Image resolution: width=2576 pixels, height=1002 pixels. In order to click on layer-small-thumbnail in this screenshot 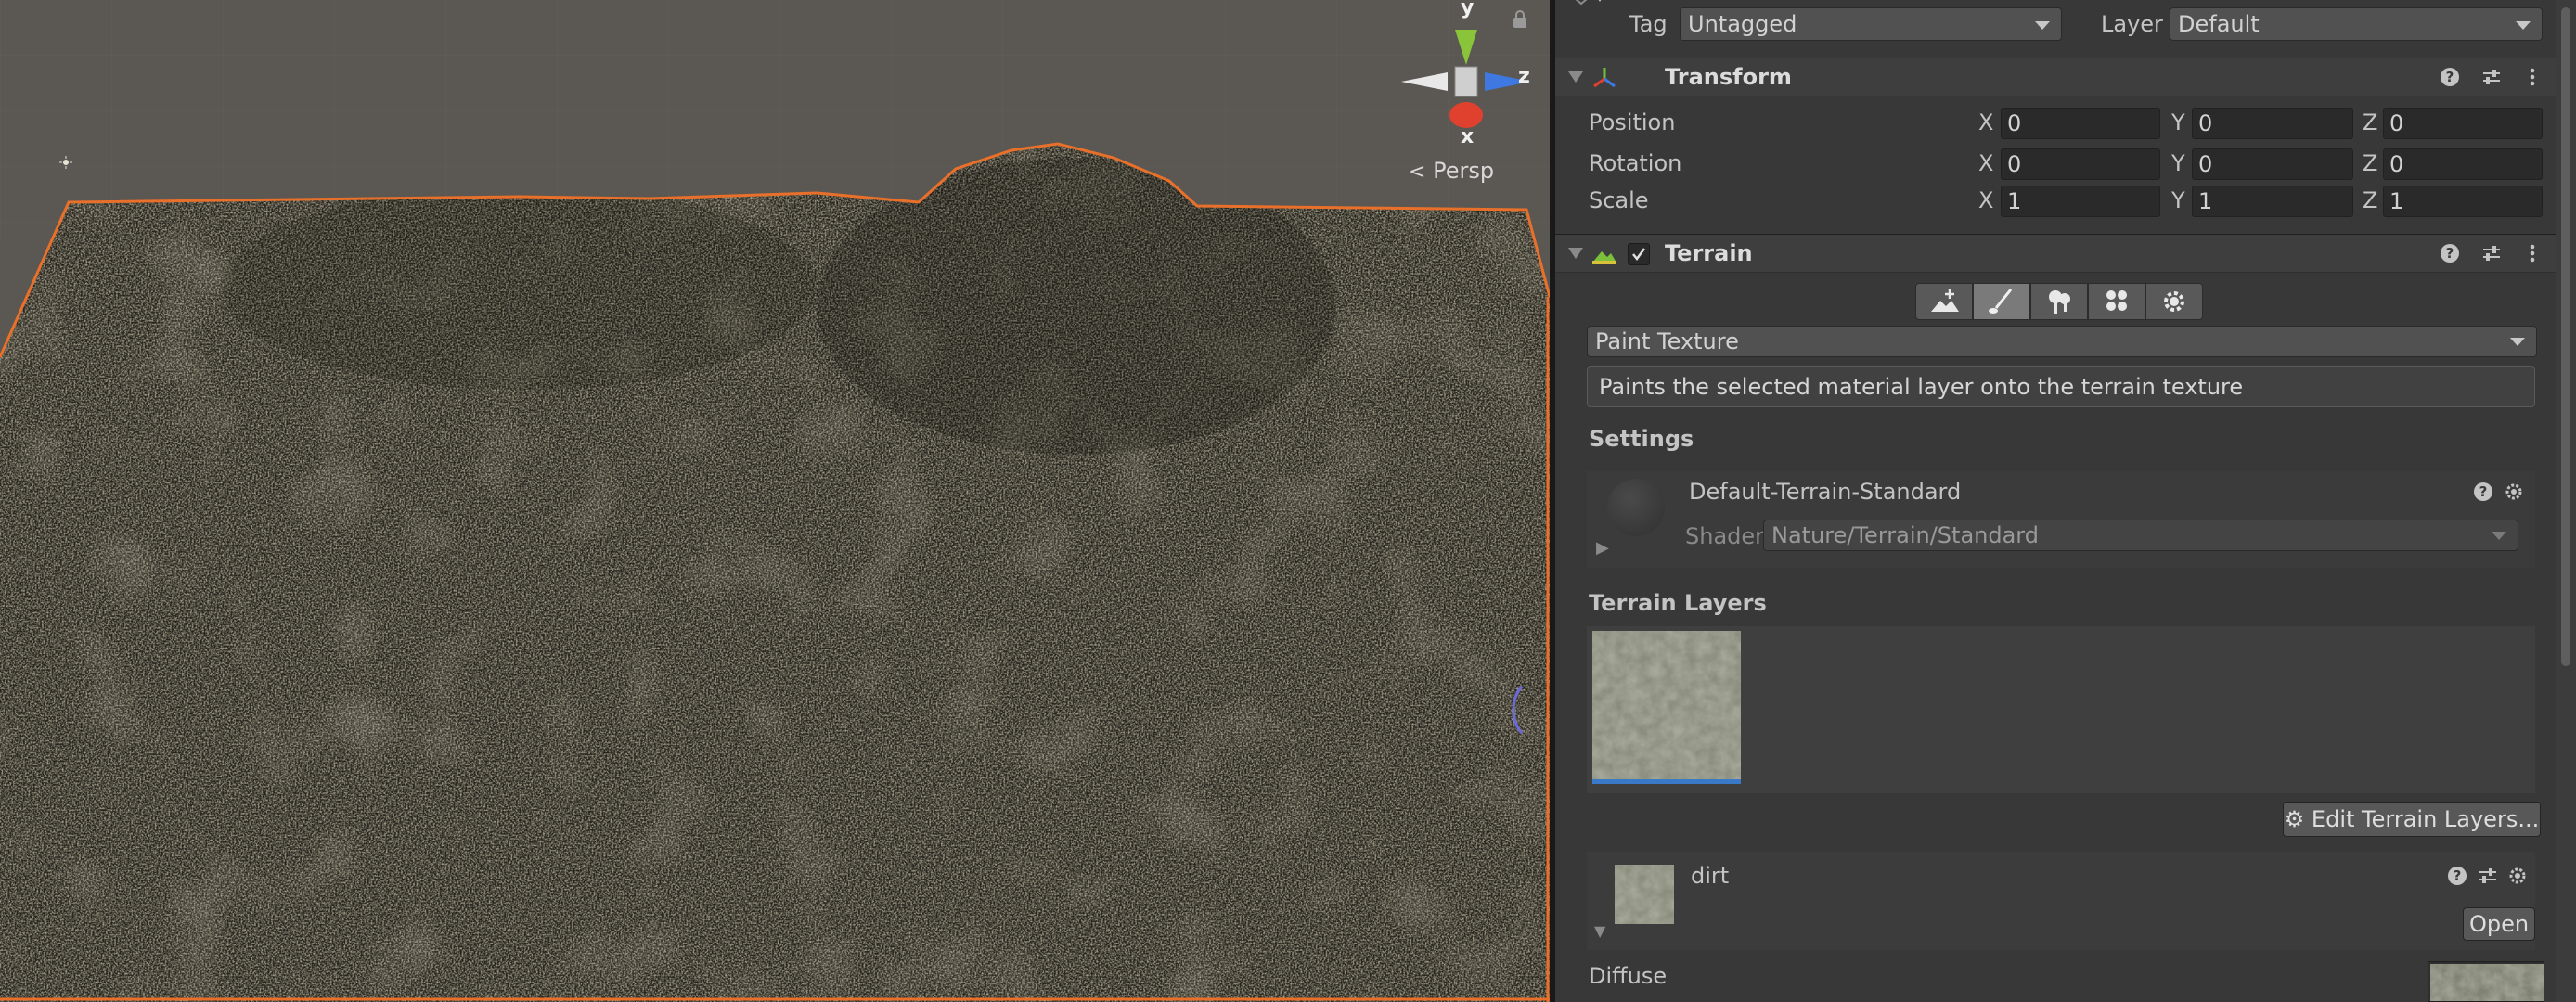, I will do `click(1644, 895)`.